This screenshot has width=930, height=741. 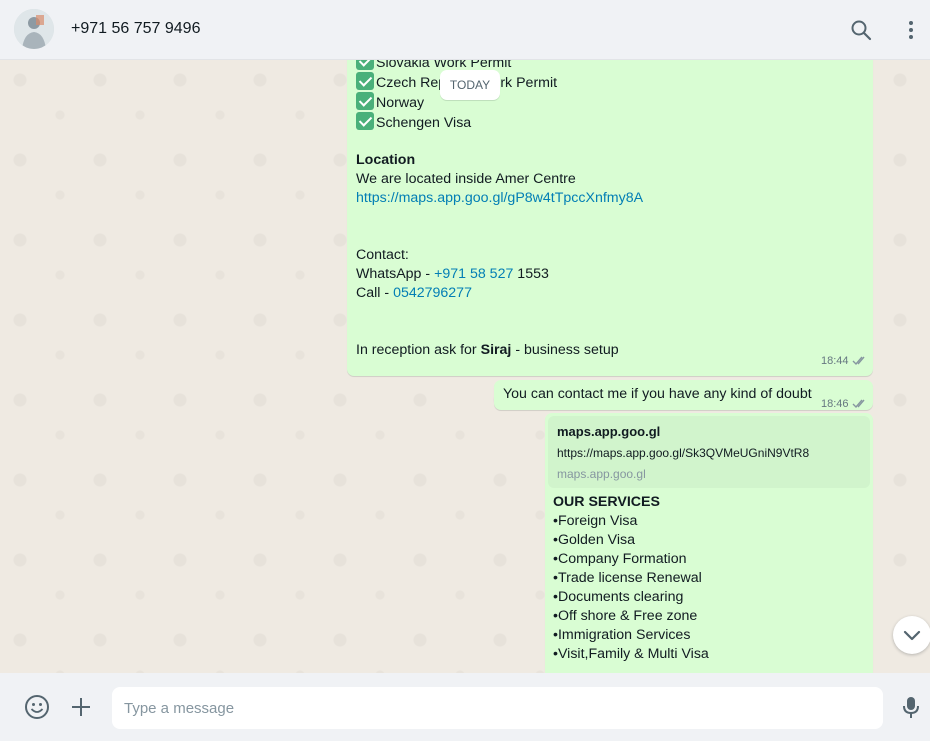 I want to click on message-time: 18:46, so click(x=835, y=404).